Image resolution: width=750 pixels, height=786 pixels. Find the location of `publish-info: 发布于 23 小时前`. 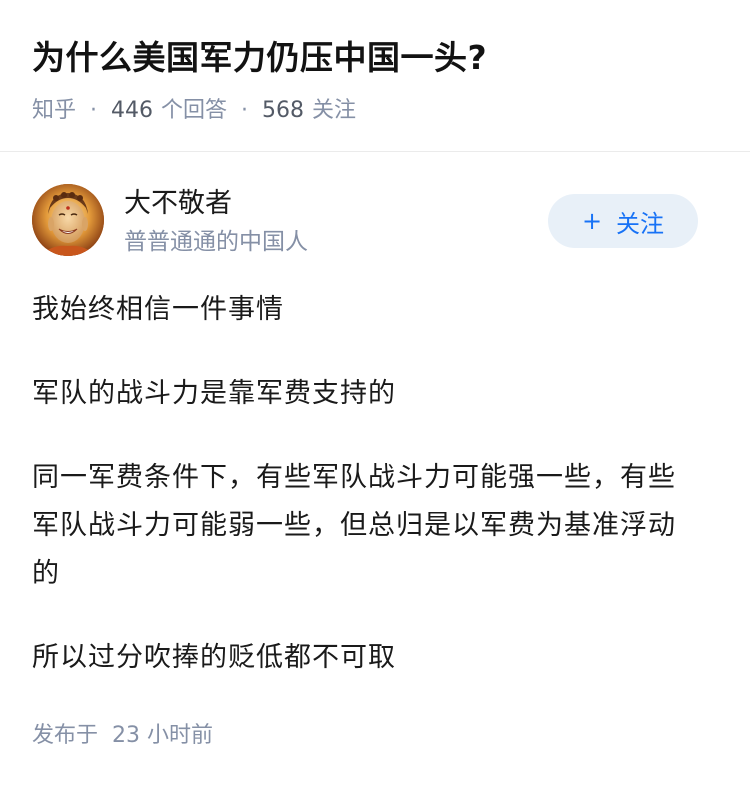

publish-info: 发布于 23 小时前 is located at coordinates (122, 736).